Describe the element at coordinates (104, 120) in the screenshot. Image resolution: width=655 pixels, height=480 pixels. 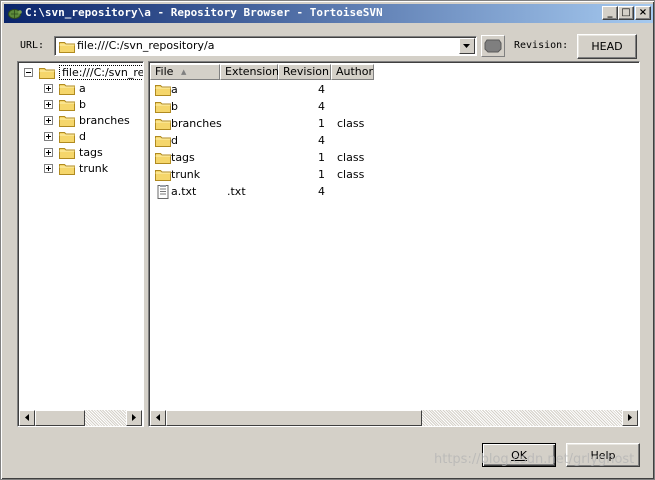
I see `tree-item-label: branches` at that location.